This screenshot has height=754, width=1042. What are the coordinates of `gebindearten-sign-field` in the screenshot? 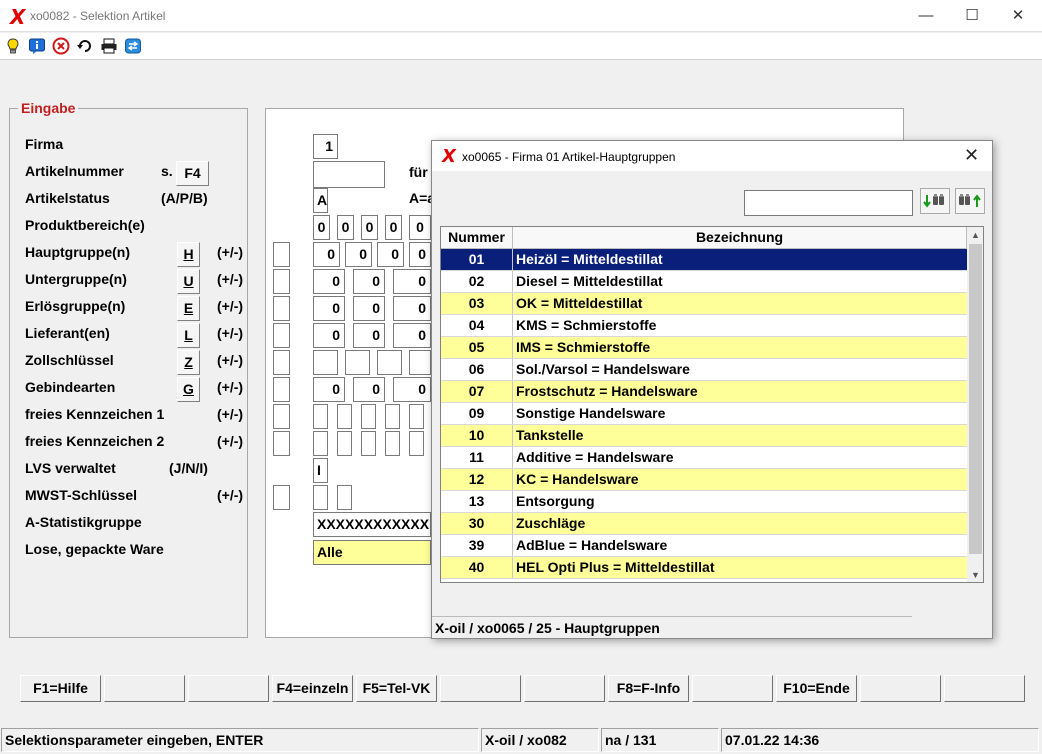 It's located at (281, 389).